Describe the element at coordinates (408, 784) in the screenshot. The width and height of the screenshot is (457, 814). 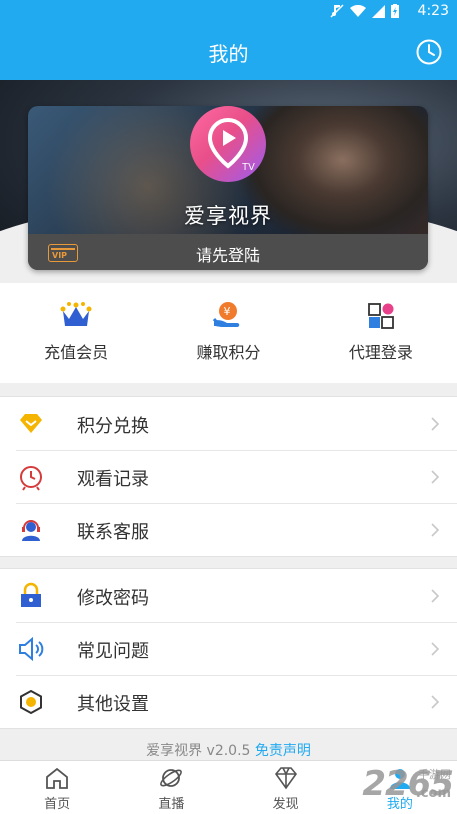
I see `site-watermark: 2265 手游网 .com` at that location.